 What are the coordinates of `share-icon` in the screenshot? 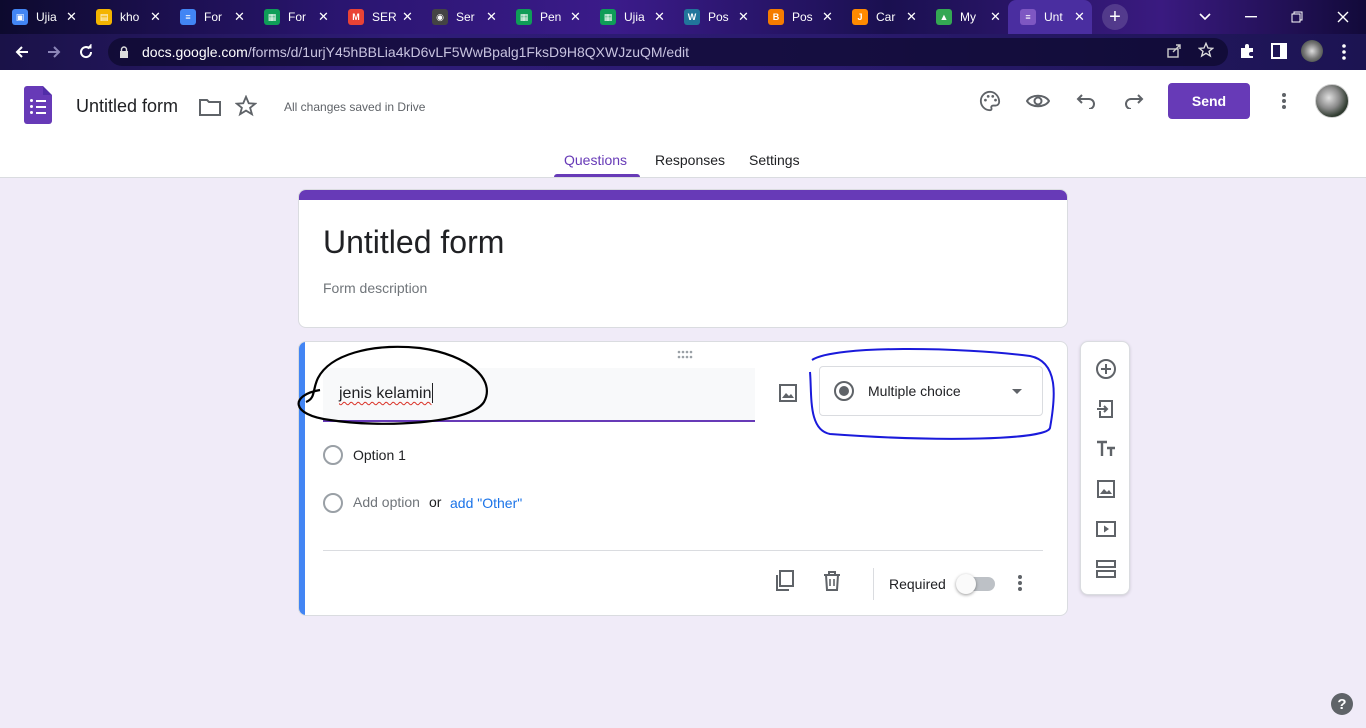 It's located at (1174, 52).